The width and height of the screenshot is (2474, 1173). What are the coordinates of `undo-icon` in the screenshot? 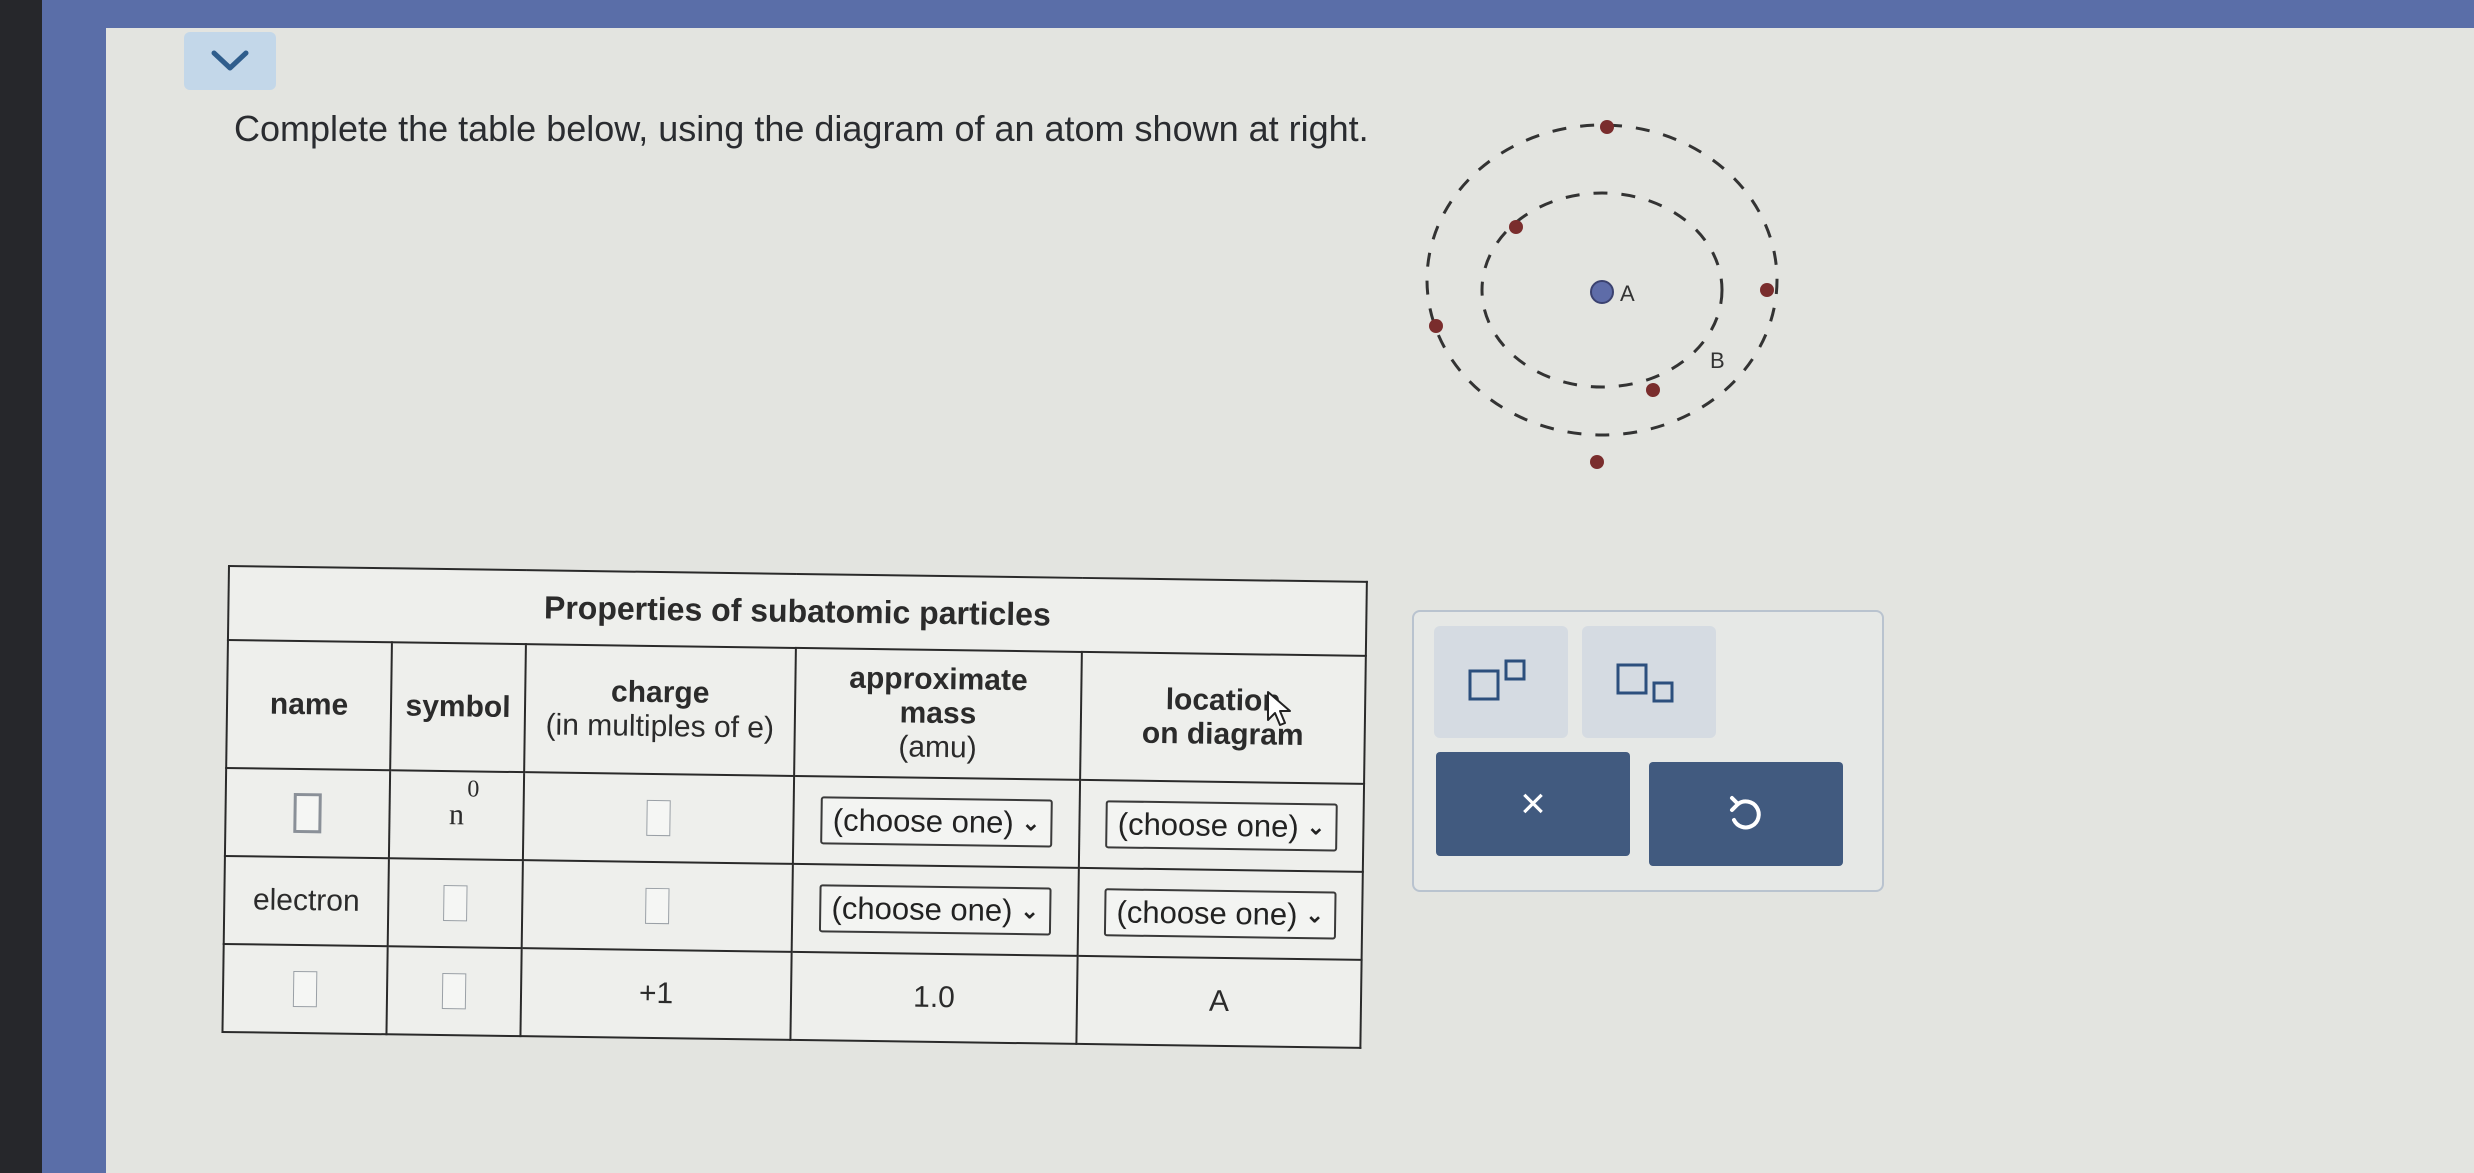 It's located at (1745, 813).